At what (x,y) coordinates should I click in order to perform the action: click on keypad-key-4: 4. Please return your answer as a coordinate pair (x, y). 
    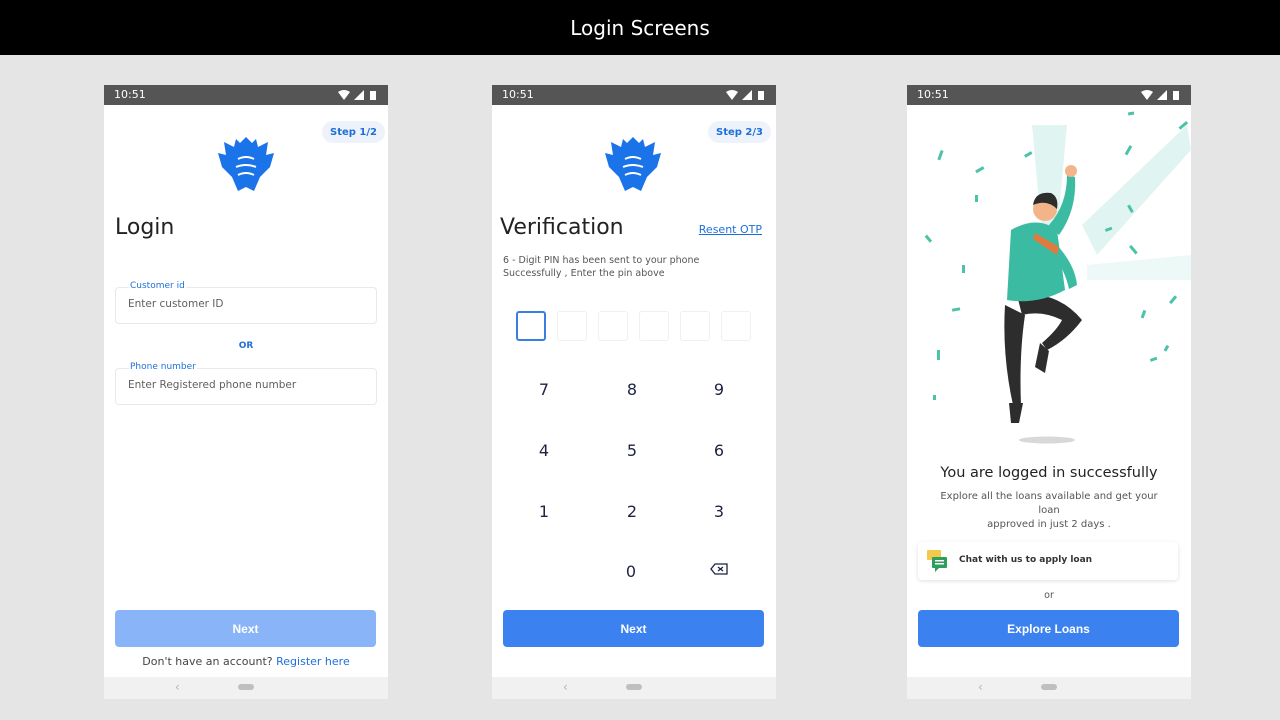
    Looking at the image, I should click on (544, 450).